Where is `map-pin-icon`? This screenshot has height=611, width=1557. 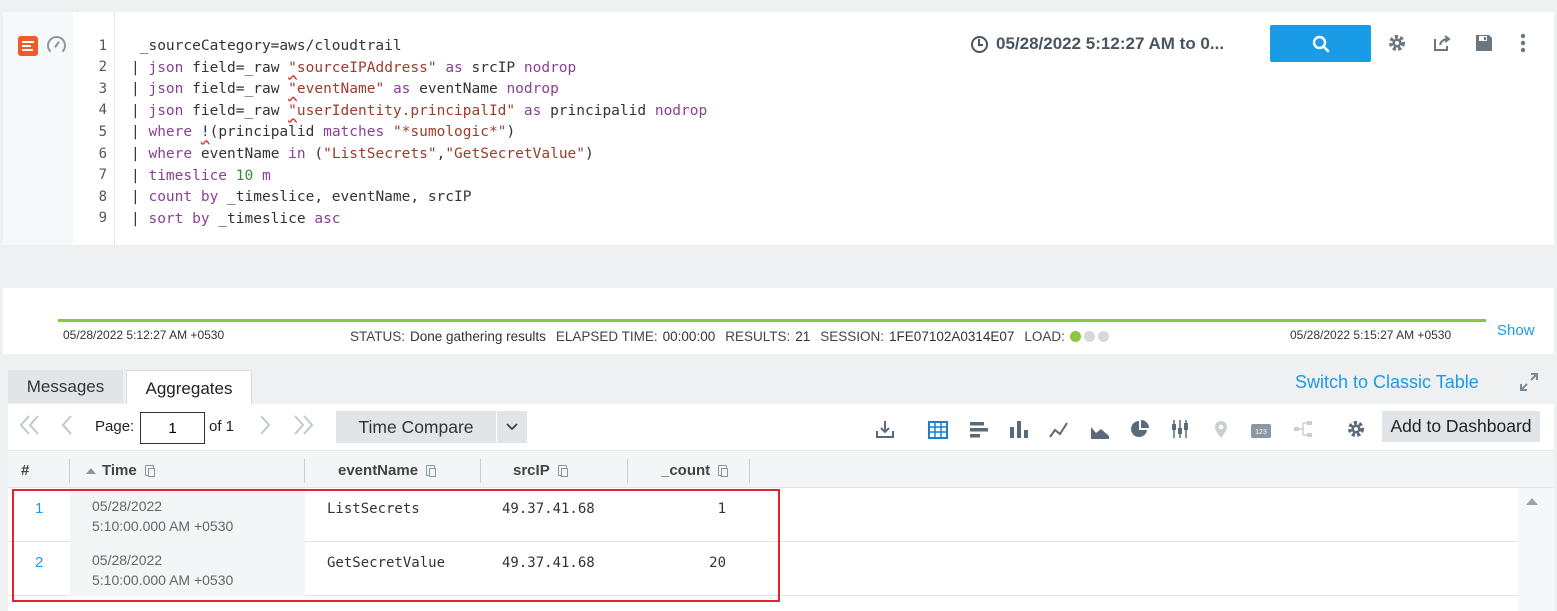
map-pin-icon is located at coordinates (1221, 428).